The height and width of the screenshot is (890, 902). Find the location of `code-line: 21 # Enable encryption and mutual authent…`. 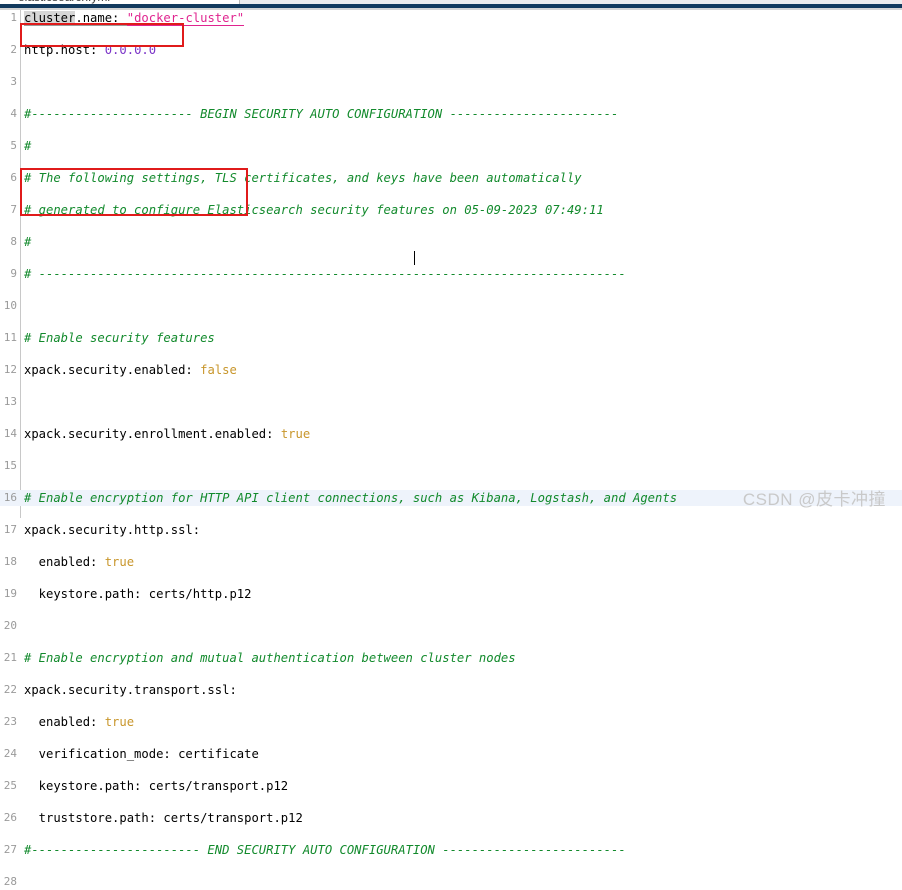

code-line: 21 # Enable encryption and mutual authent… is located at coordinates (451, 658).